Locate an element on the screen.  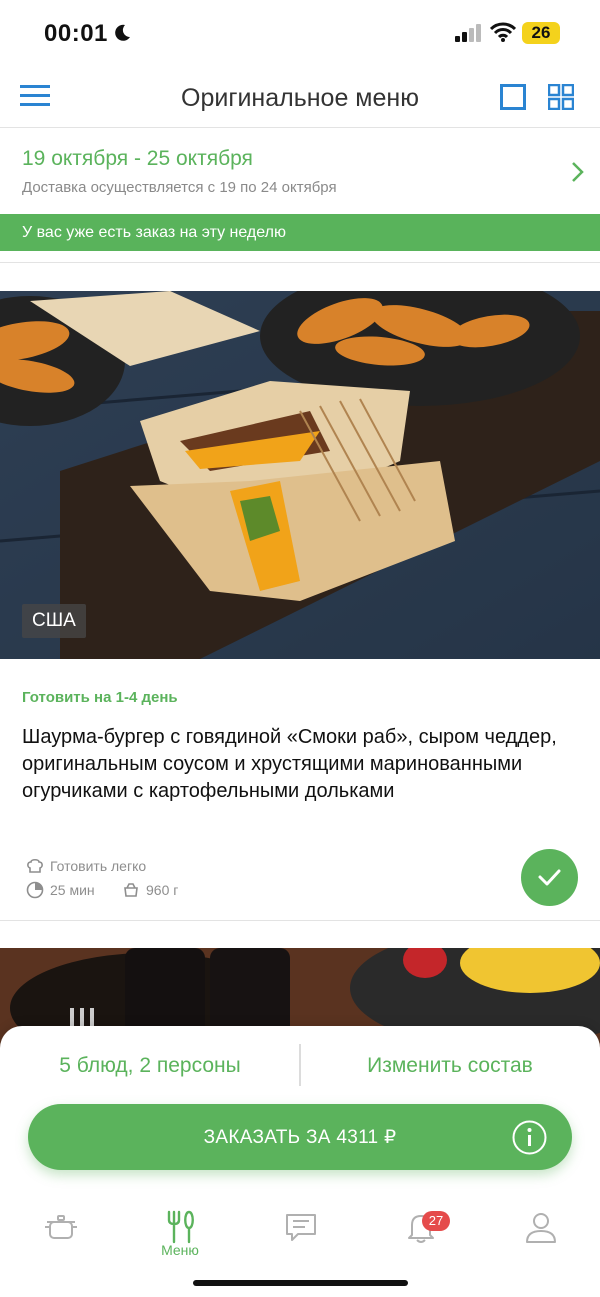
existing-order-notice: У вас уже есть заказ на эту неделю is located at coordinates (300, 232).